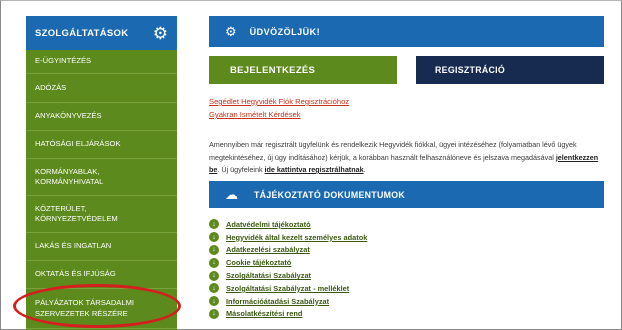 This screenshot has height=330, width=622. Describe the element at coordinates (231, 194) in the screenshot. I see `cloud-download-icon: ☁` at that location.